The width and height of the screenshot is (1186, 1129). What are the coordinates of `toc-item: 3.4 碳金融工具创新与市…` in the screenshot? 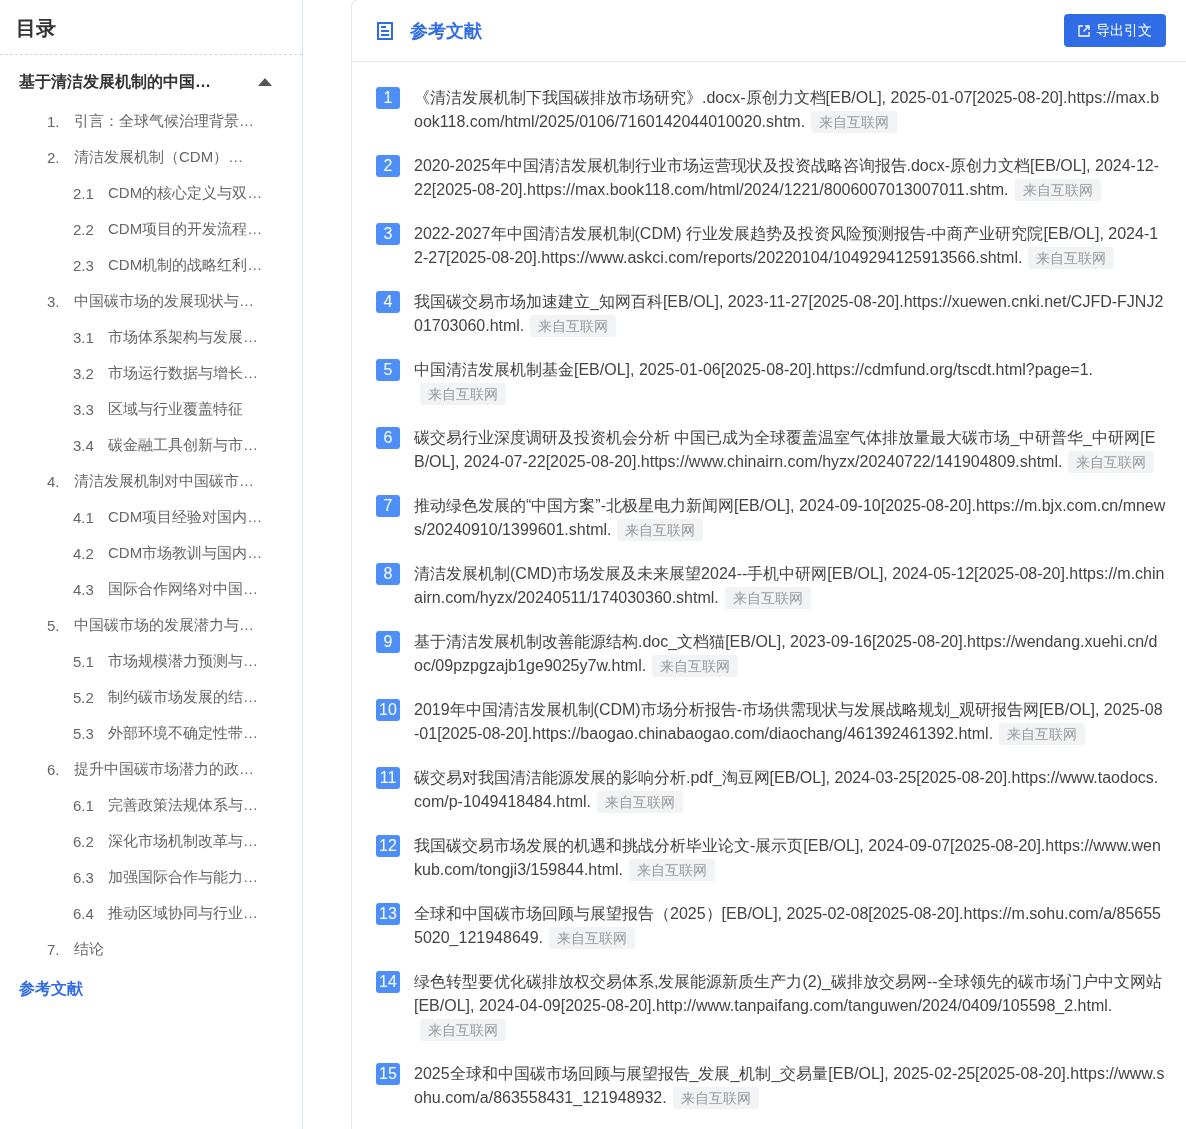 It's located at (151, 445).